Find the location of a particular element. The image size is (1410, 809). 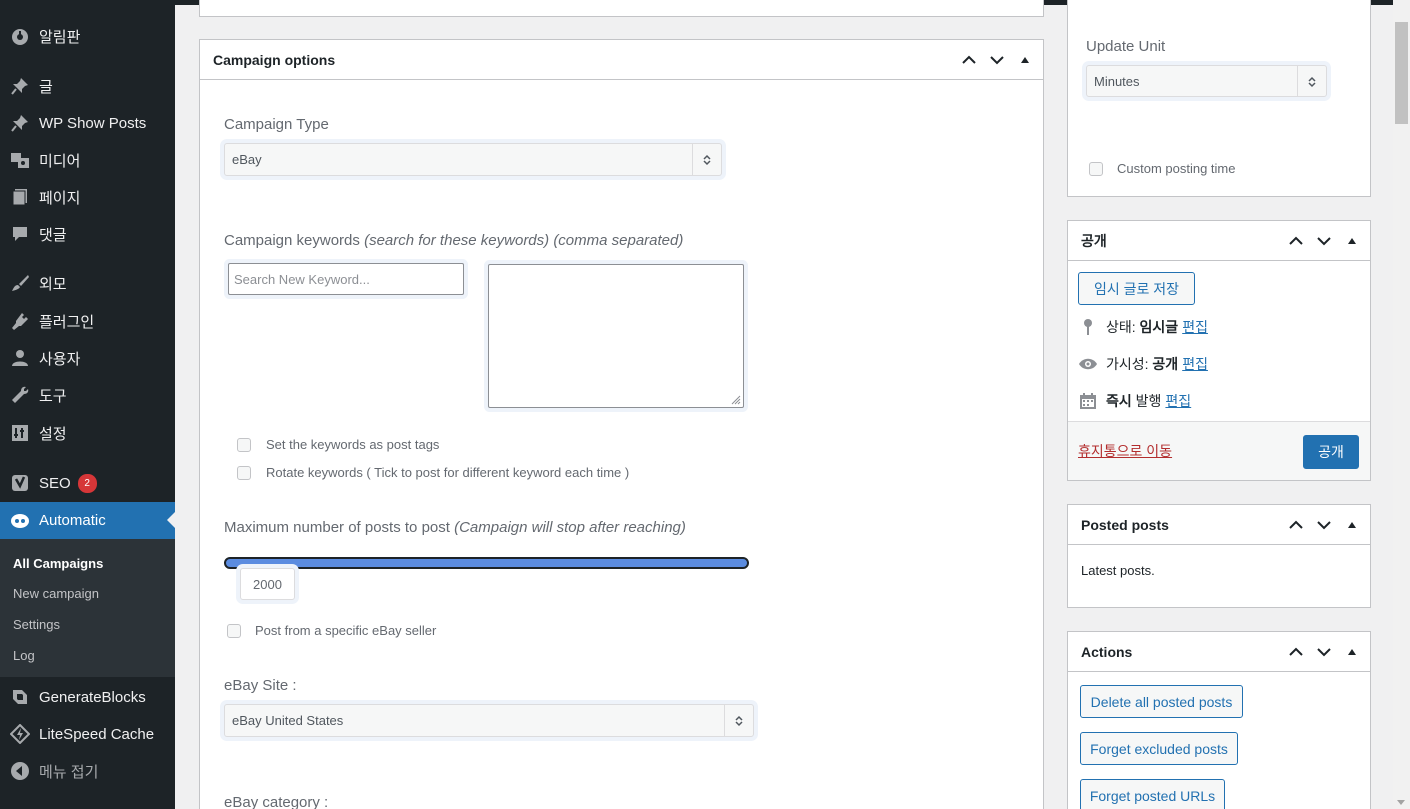

sidebar-item-wp-show-posts: WP Show Posts is located at coordinates (87, 123).